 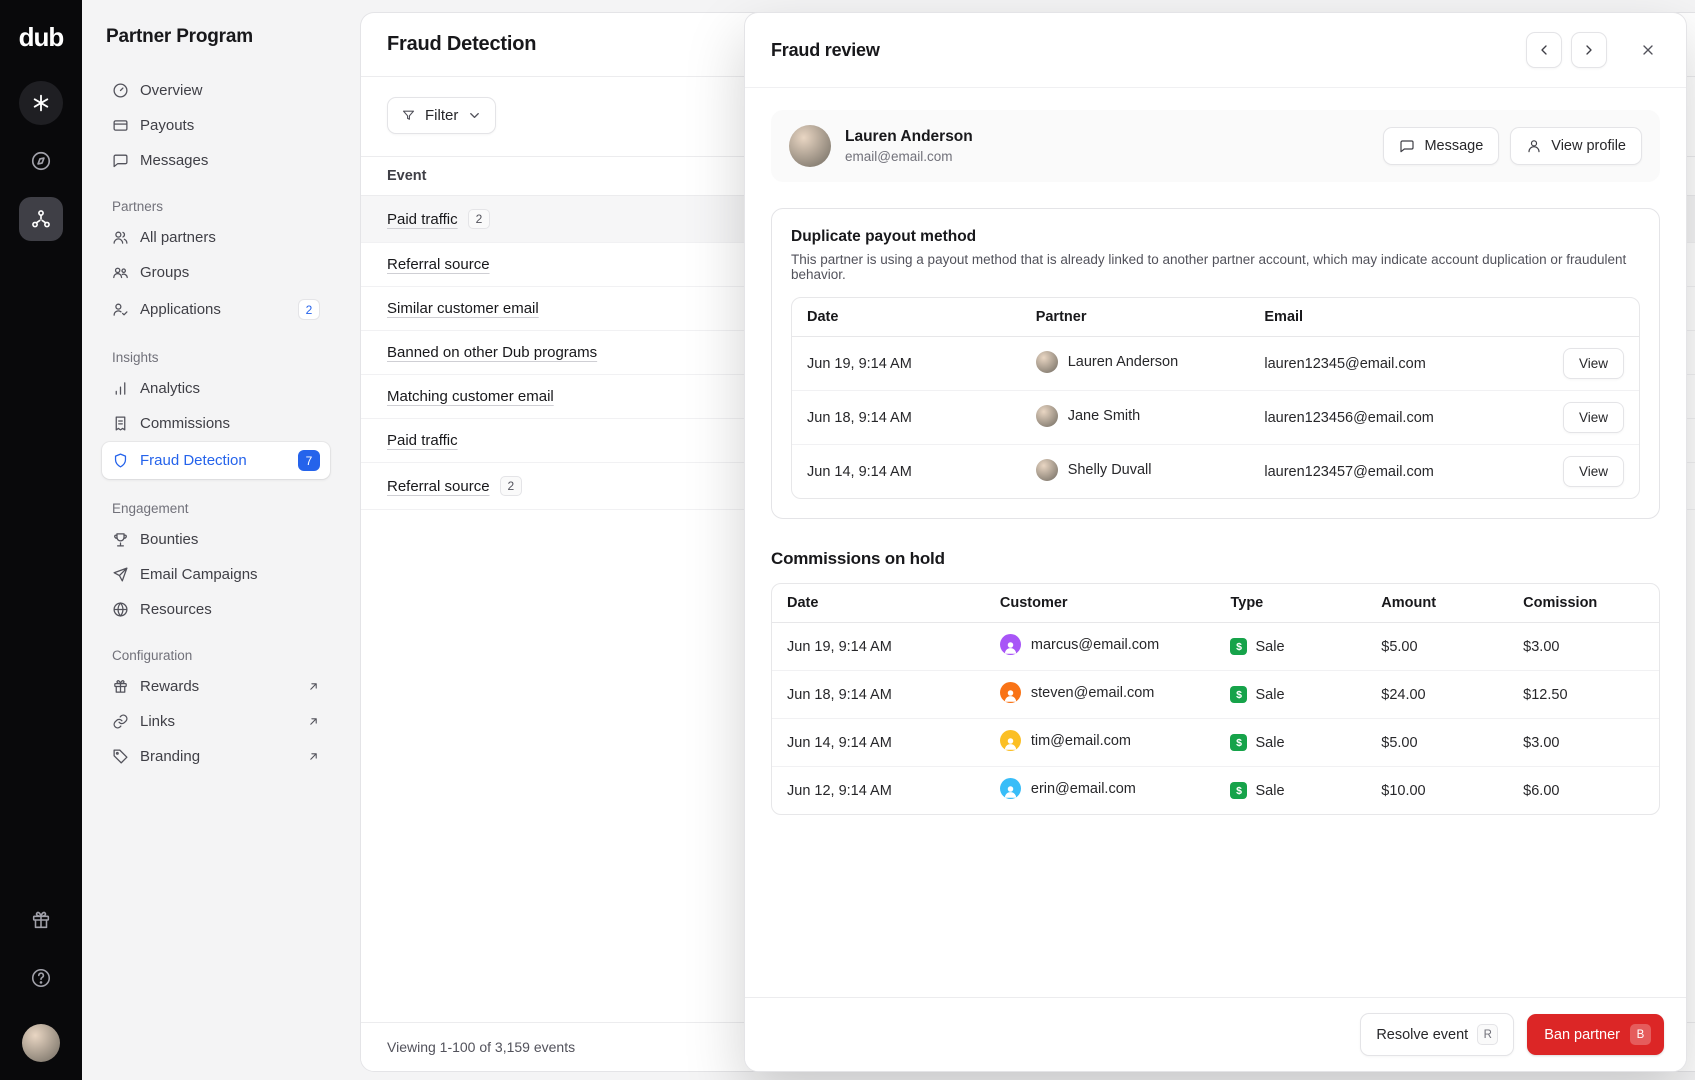 I want to click on column-header-date: Date, so click(x=878, y=603).